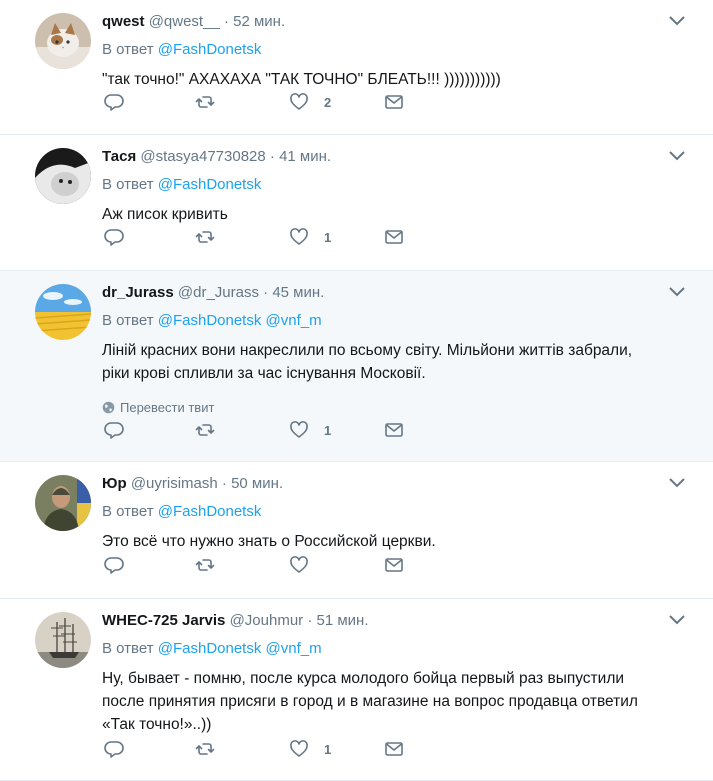 The image size is (713, 781). I want to click on timestamp: 41 мин., so click(305, 156).